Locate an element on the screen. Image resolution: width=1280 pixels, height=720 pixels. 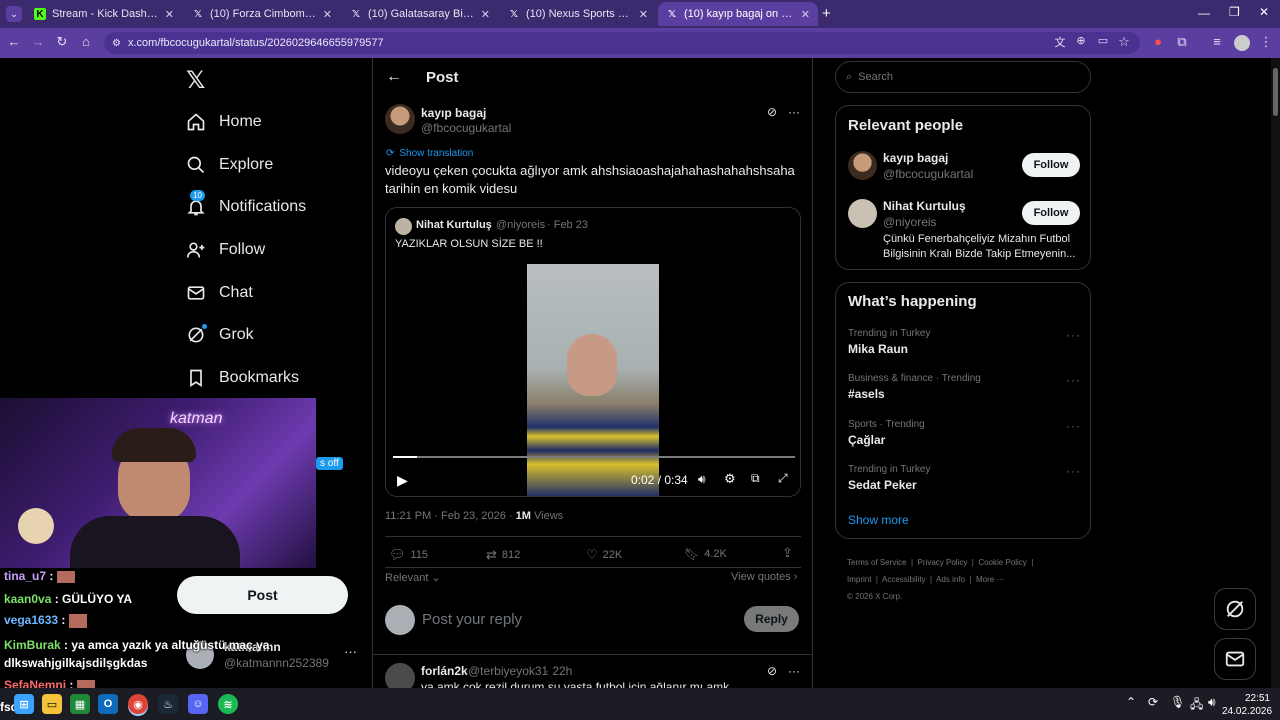
profile-avatar is located at coordinates (1242, 43).